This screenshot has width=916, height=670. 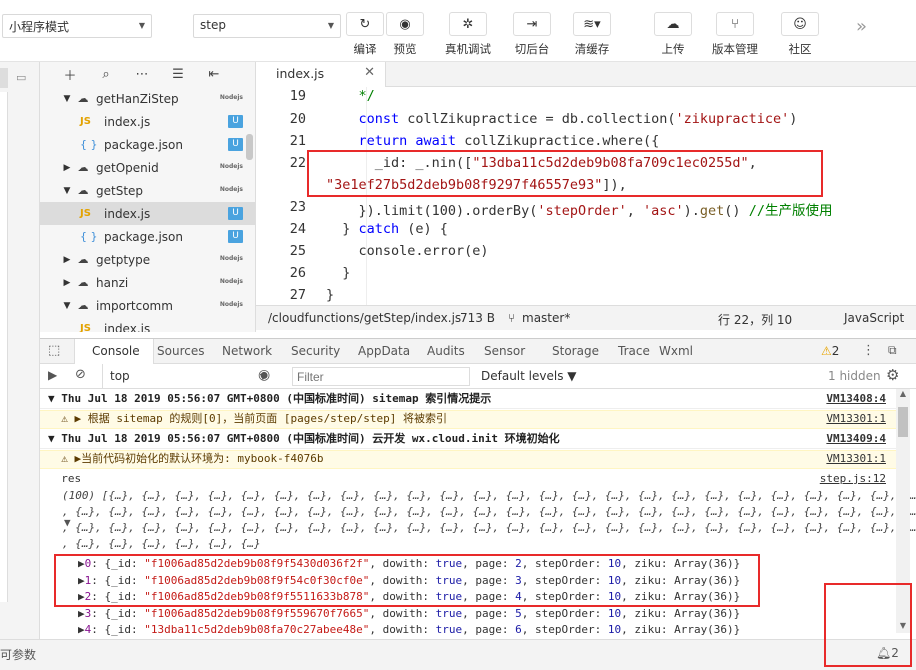 I want to click on console-message: ⚠ ▶当前代码初始化的默认环境为: mybook-f4076b, so click(x=186, y=458).